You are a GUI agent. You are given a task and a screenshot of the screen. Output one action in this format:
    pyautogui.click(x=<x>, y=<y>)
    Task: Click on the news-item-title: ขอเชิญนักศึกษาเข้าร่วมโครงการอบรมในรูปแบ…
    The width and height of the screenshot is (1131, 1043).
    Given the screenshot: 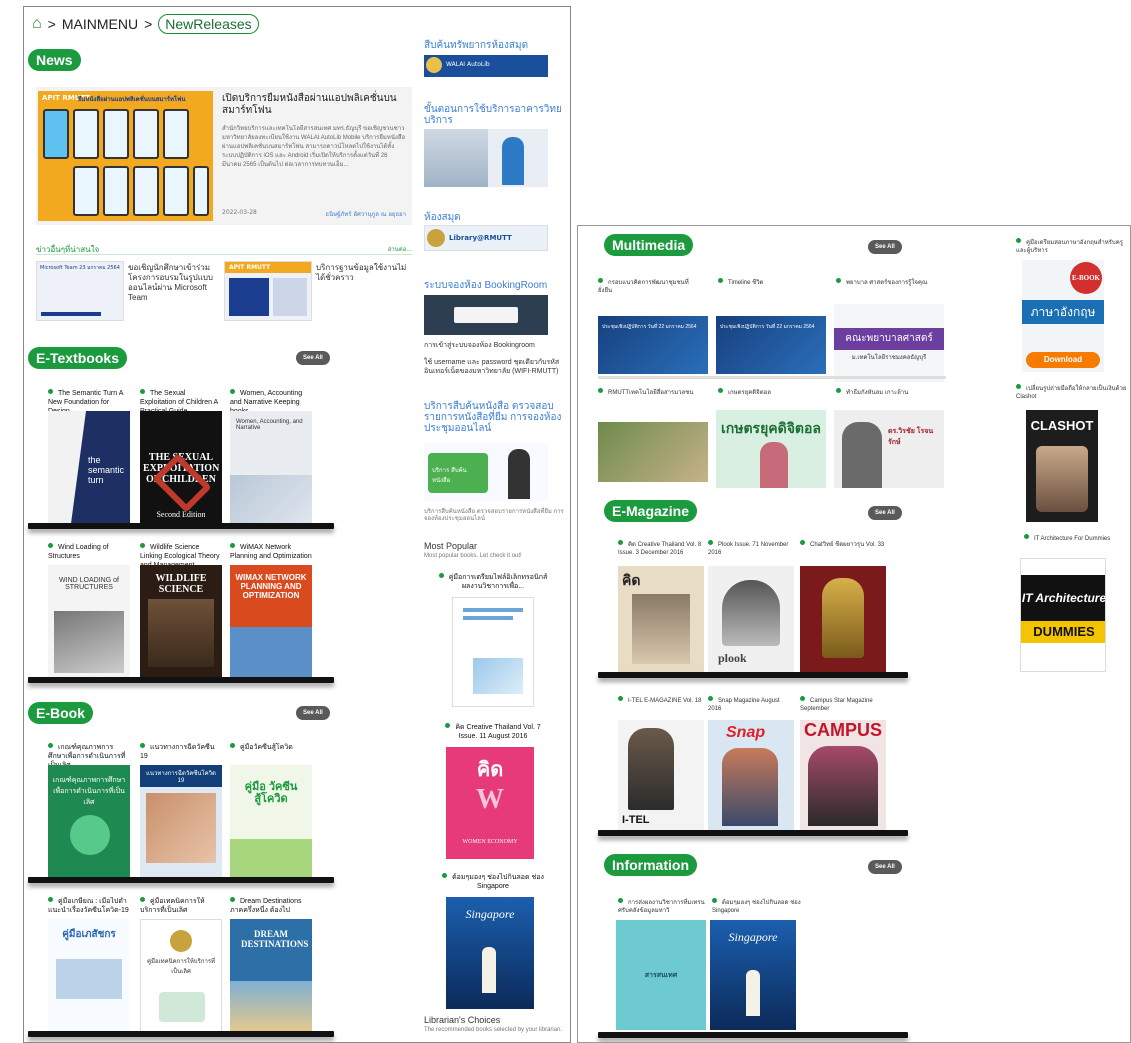 What is the action you would take?
    pyautogui.click(x=174, y=283)
    